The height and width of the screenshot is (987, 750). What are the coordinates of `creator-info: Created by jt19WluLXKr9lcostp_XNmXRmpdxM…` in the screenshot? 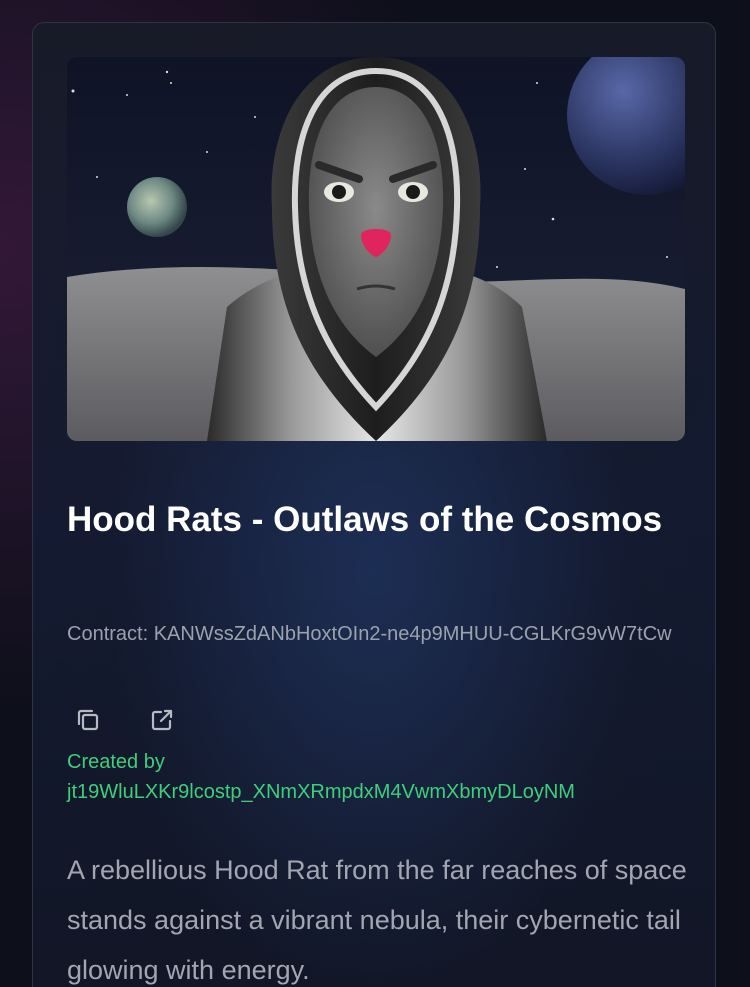 It's located at (387, 777).